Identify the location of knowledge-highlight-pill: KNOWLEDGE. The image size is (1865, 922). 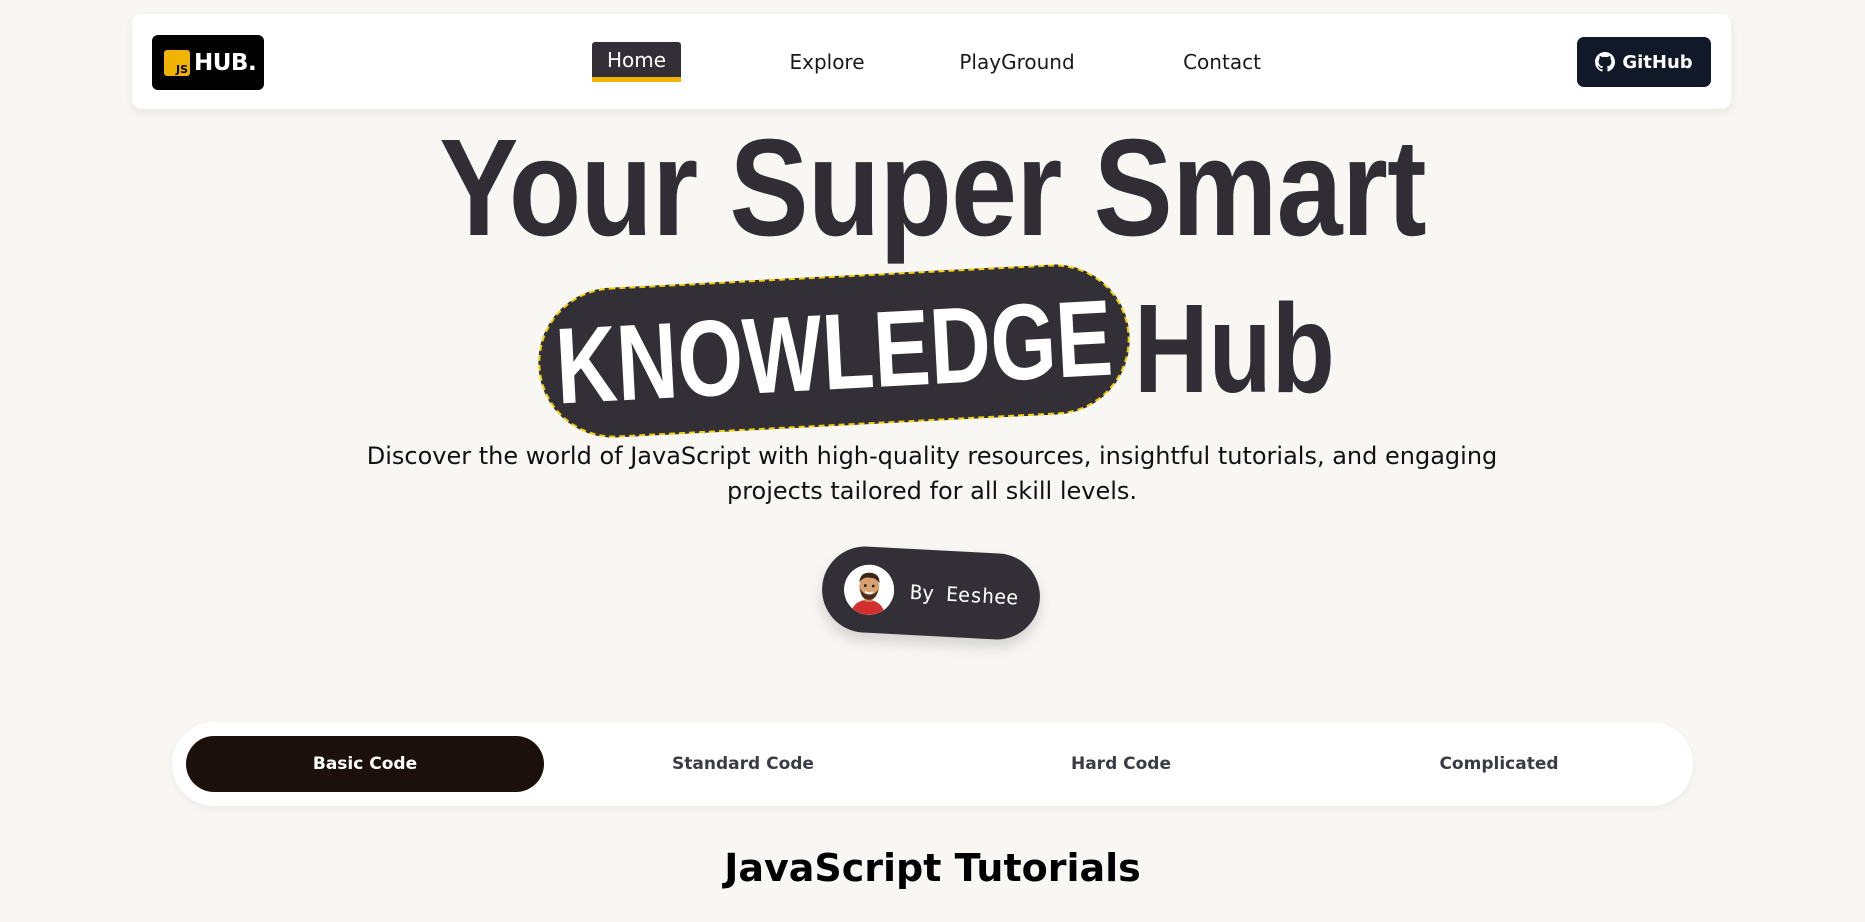
(834, 351).